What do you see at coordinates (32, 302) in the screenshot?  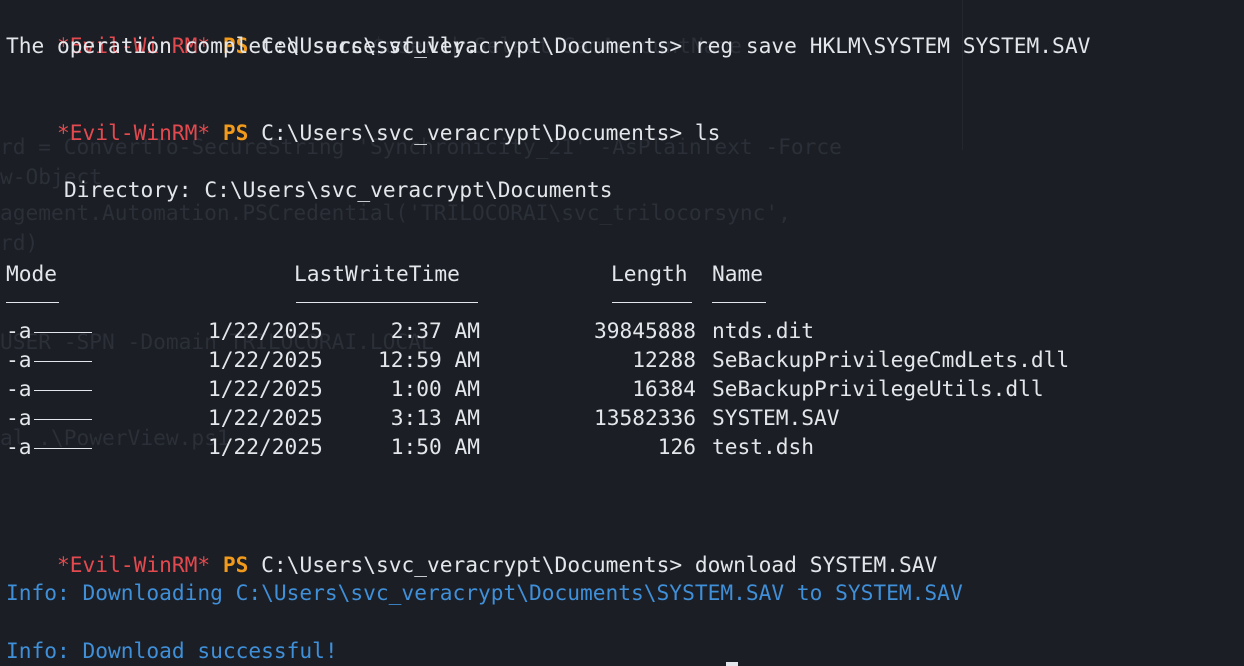 I see `underline-mode` at bounding box center [32, 302].